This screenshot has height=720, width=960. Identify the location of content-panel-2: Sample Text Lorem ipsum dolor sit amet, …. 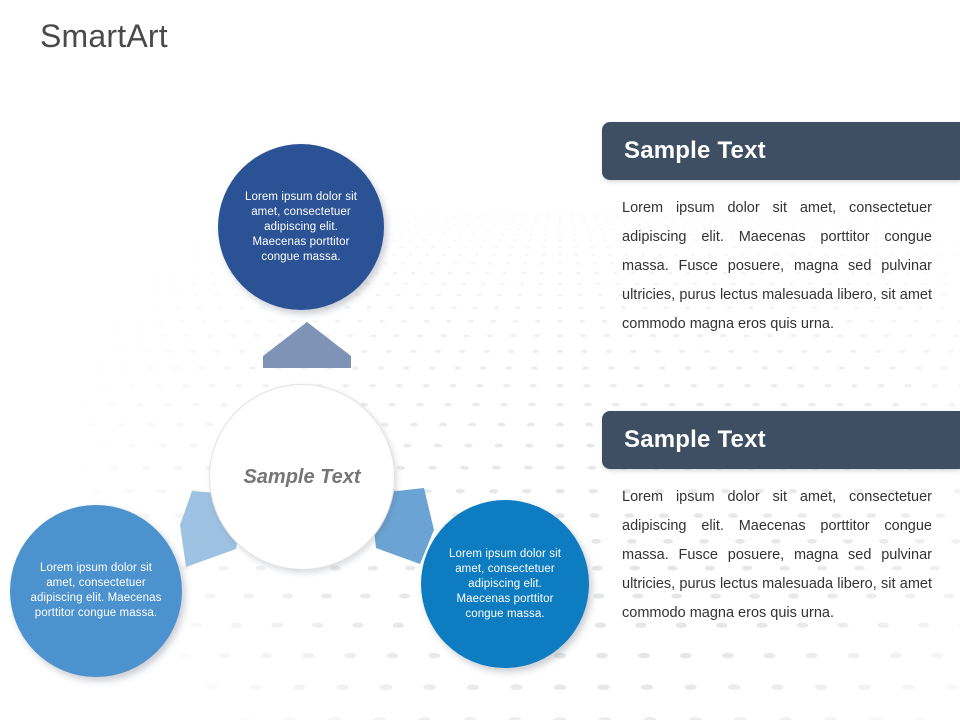
(781, 519).